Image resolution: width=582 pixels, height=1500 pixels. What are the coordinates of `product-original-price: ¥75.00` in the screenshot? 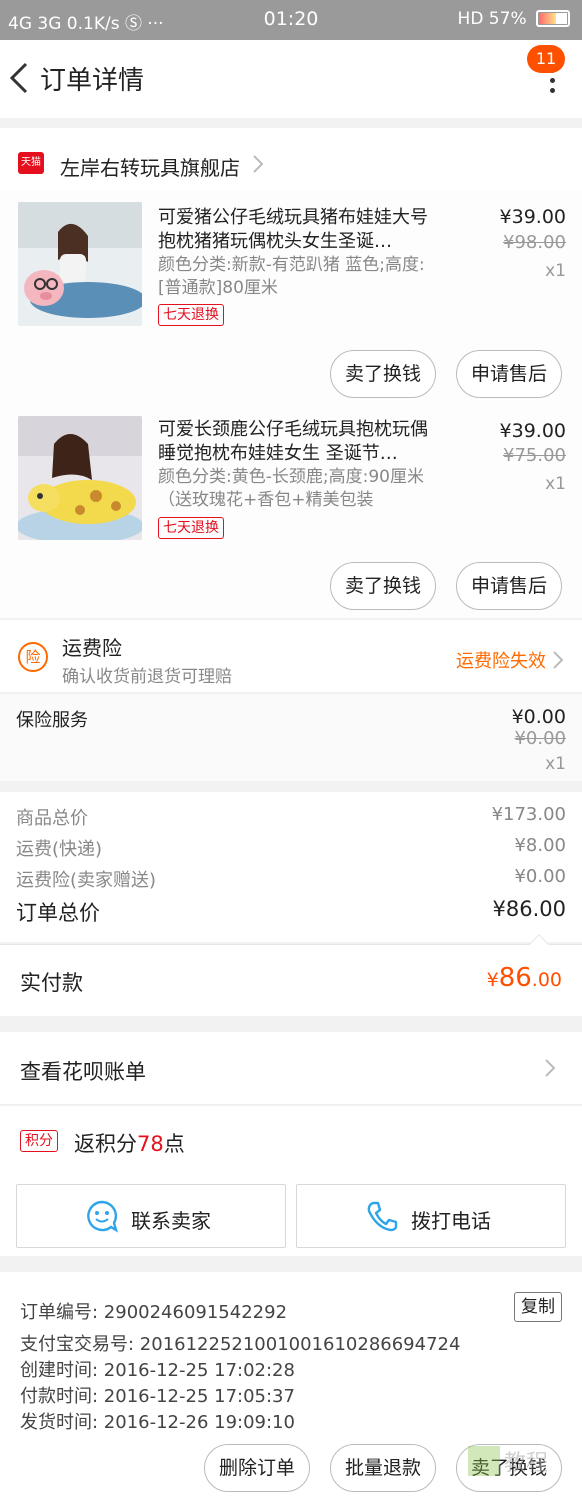 It's located at (534, 455).